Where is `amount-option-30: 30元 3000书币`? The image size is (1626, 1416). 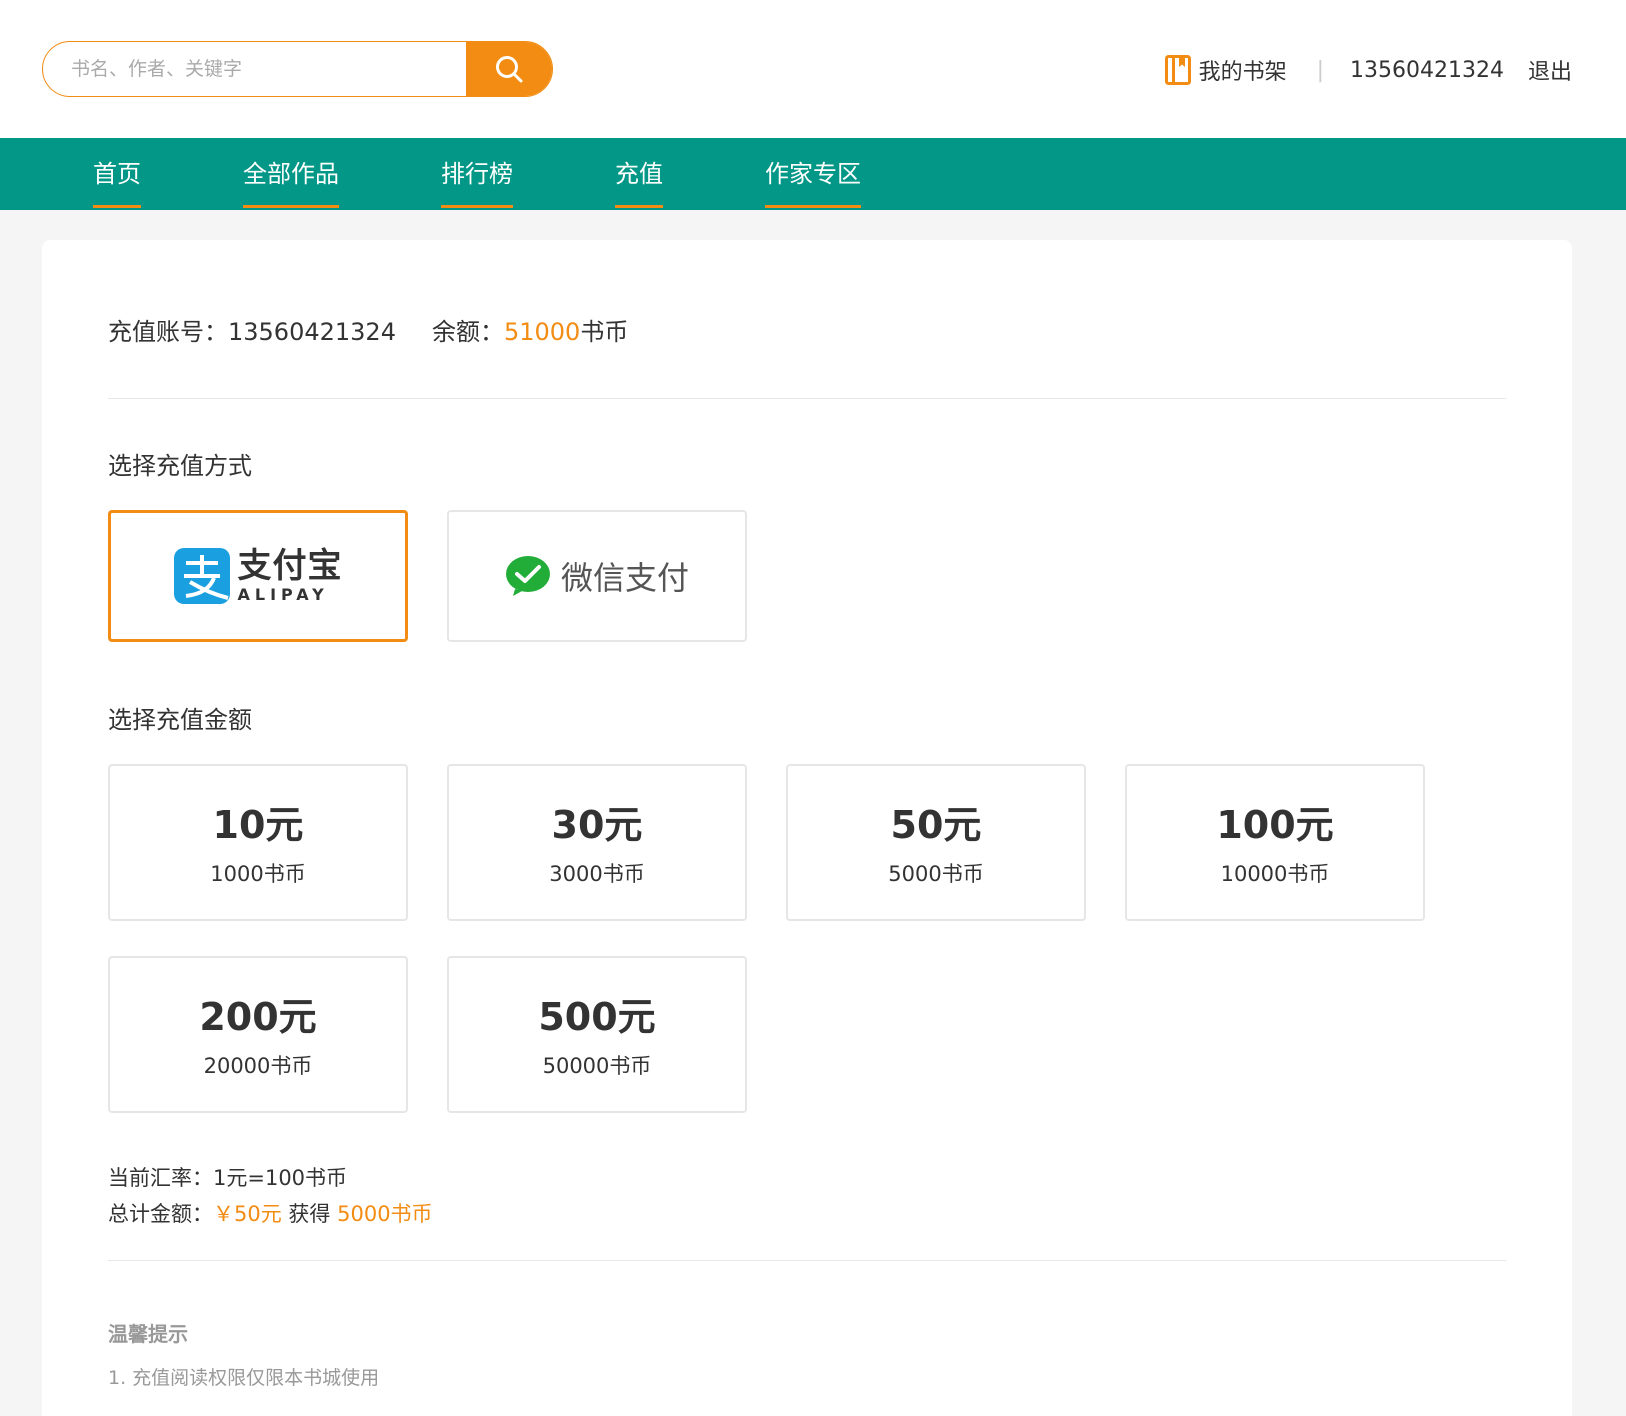 amount-option-30: 30元 3000书币 is located at coordinates (597, 842).